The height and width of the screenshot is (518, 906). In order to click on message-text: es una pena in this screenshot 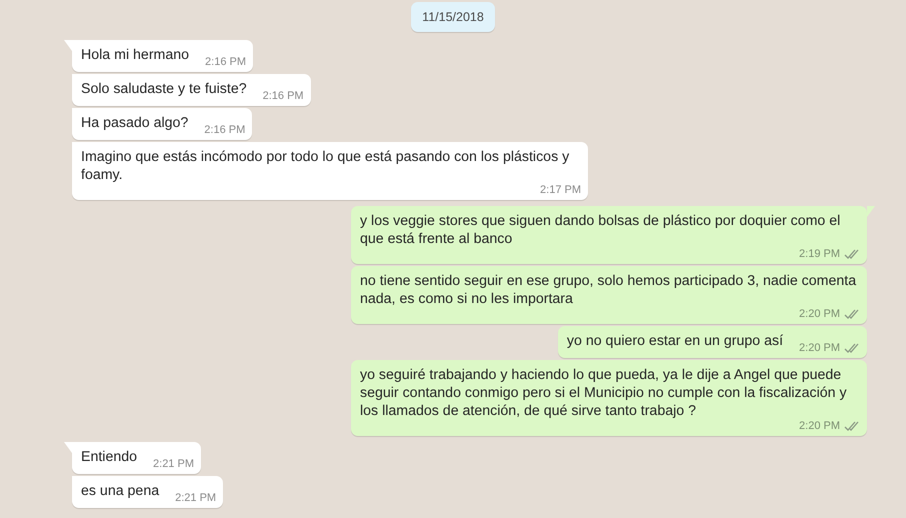, I will do `click(120, 491)`.